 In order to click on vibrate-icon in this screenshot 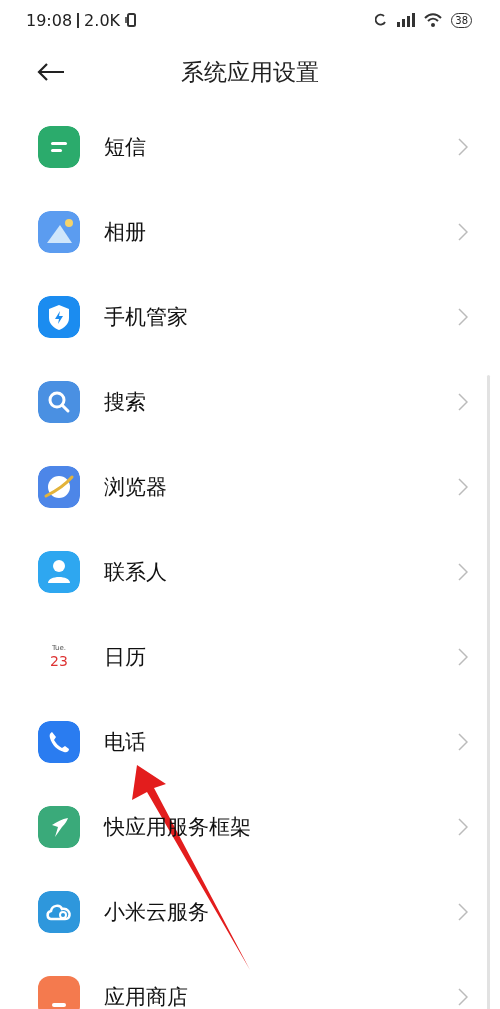, I will do `click(131, 20)`.